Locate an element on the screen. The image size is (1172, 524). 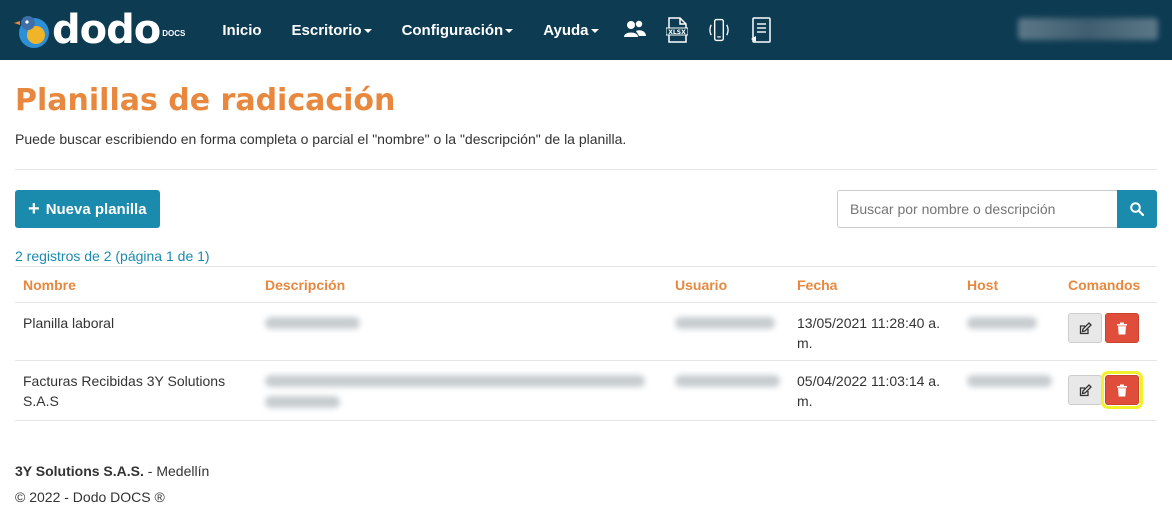
dodo-bird-icon is located at coordinates (34, 30).